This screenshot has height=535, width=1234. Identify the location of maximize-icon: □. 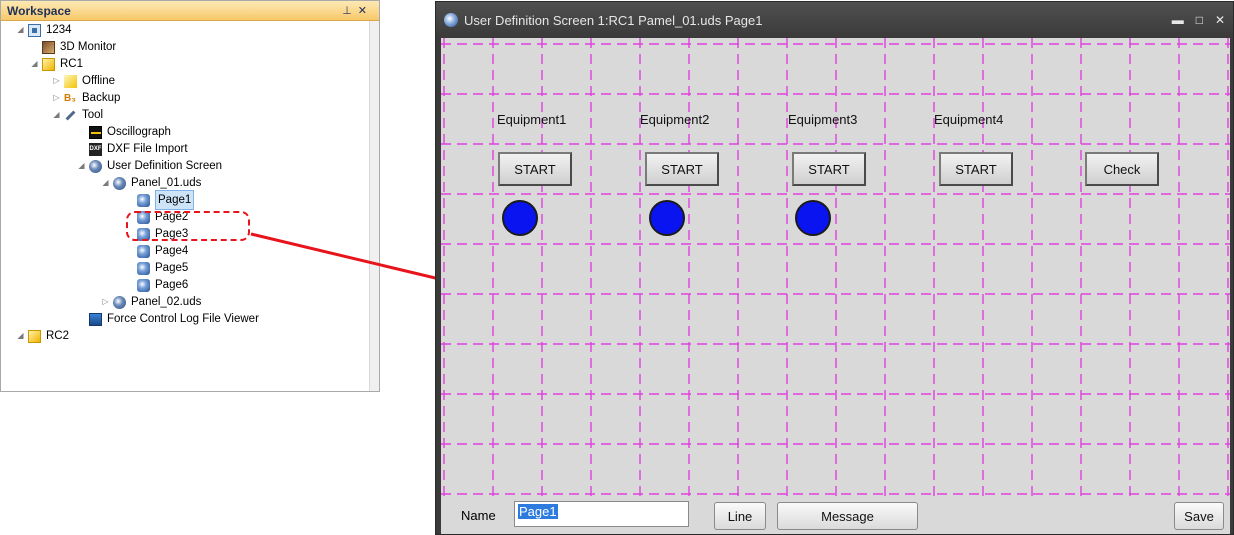
(1199, 20).